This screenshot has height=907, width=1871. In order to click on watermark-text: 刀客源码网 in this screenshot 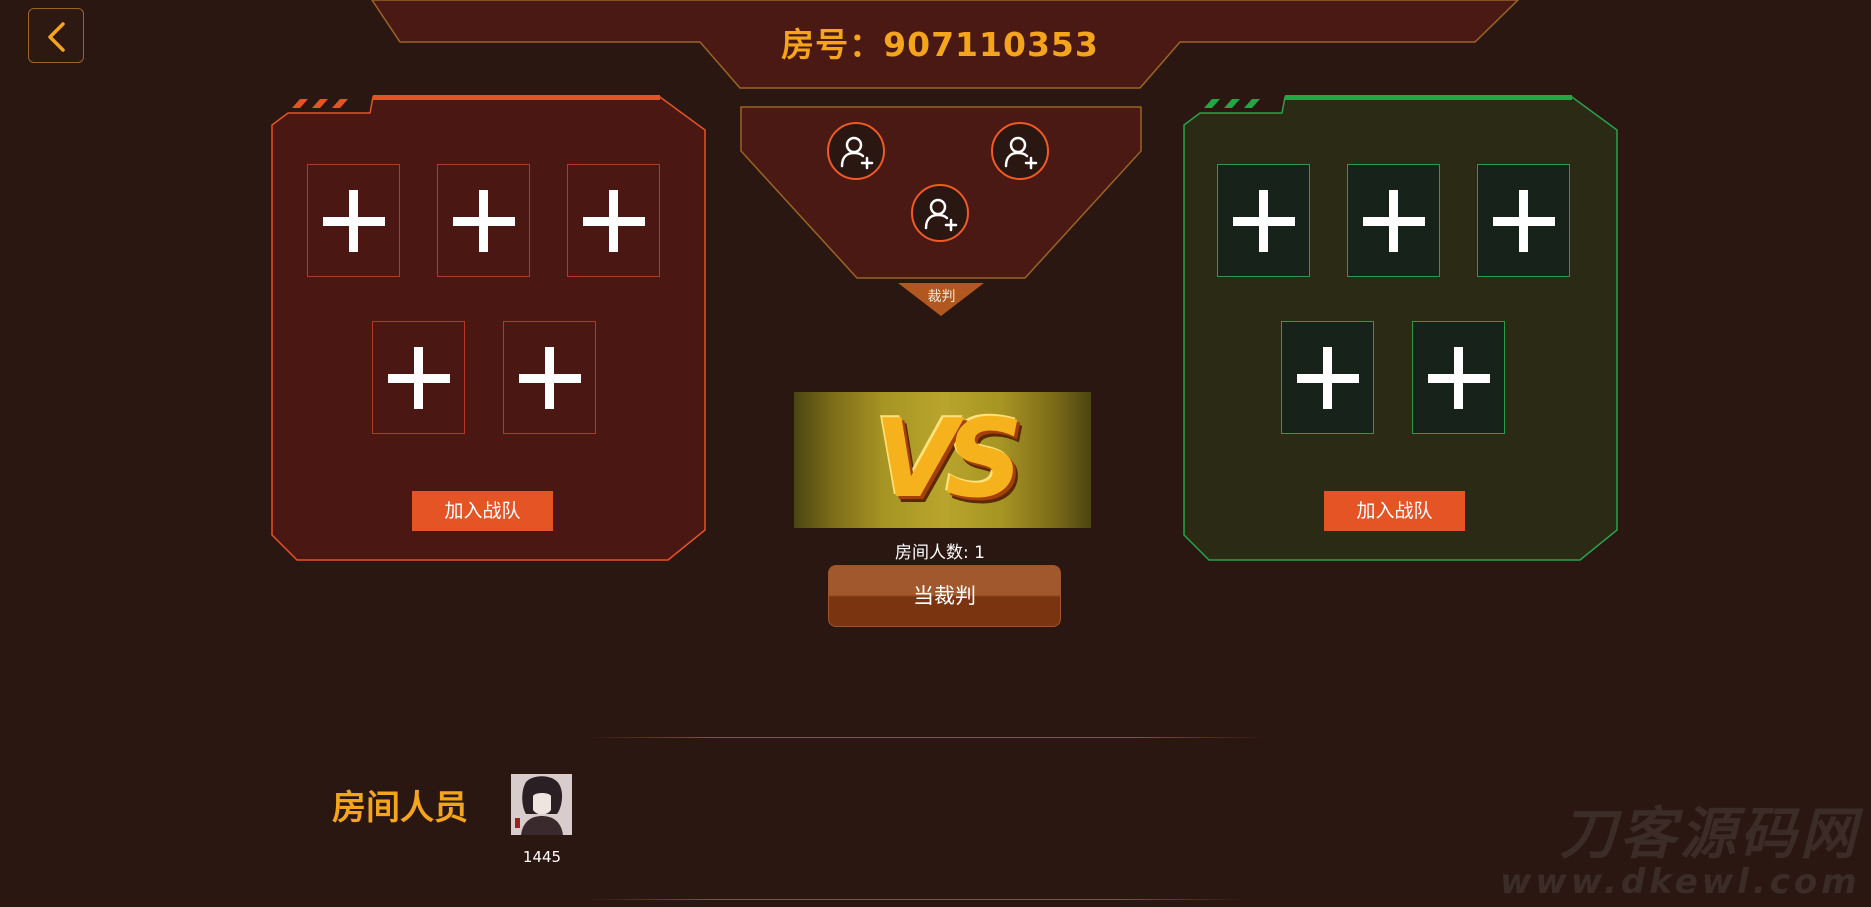, I will do `click(1710, 834)`.